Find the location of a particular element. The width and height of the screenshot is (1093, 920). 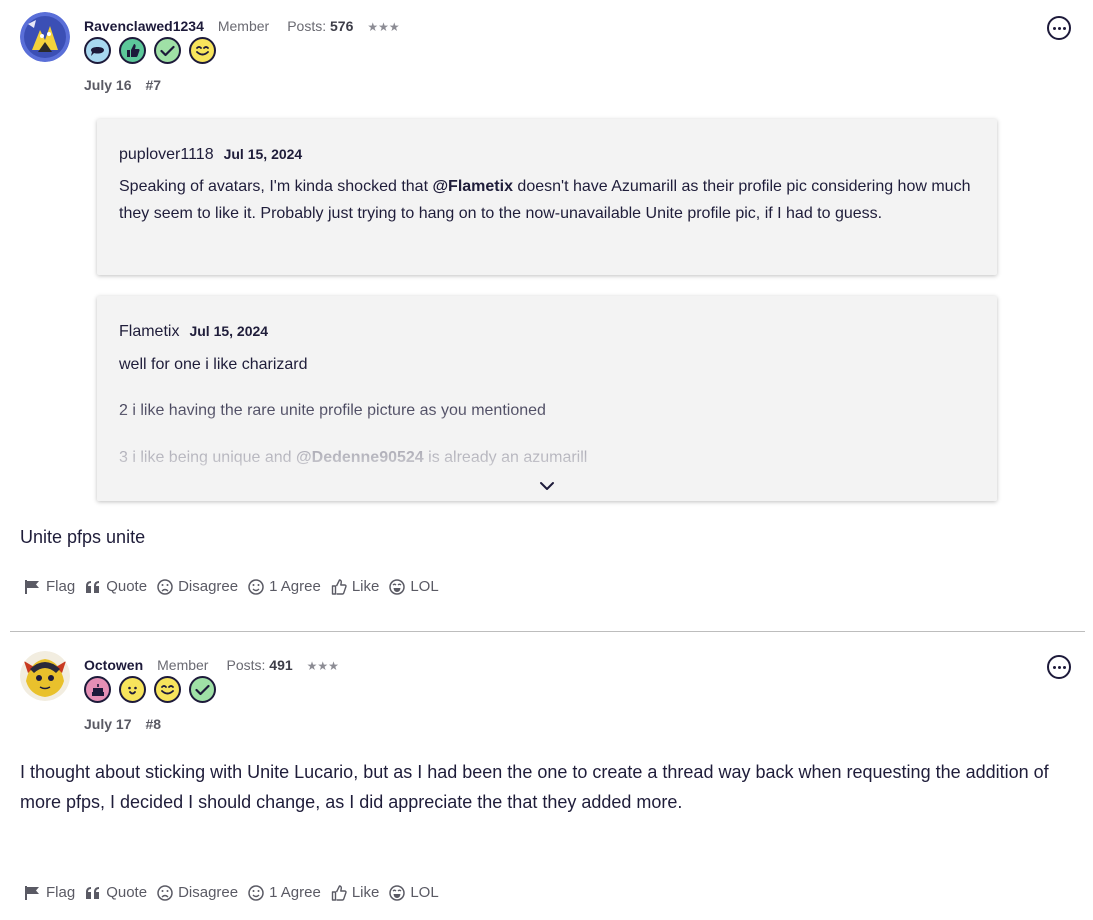

birthday-cake-icon is located at coordinates (97, 689).